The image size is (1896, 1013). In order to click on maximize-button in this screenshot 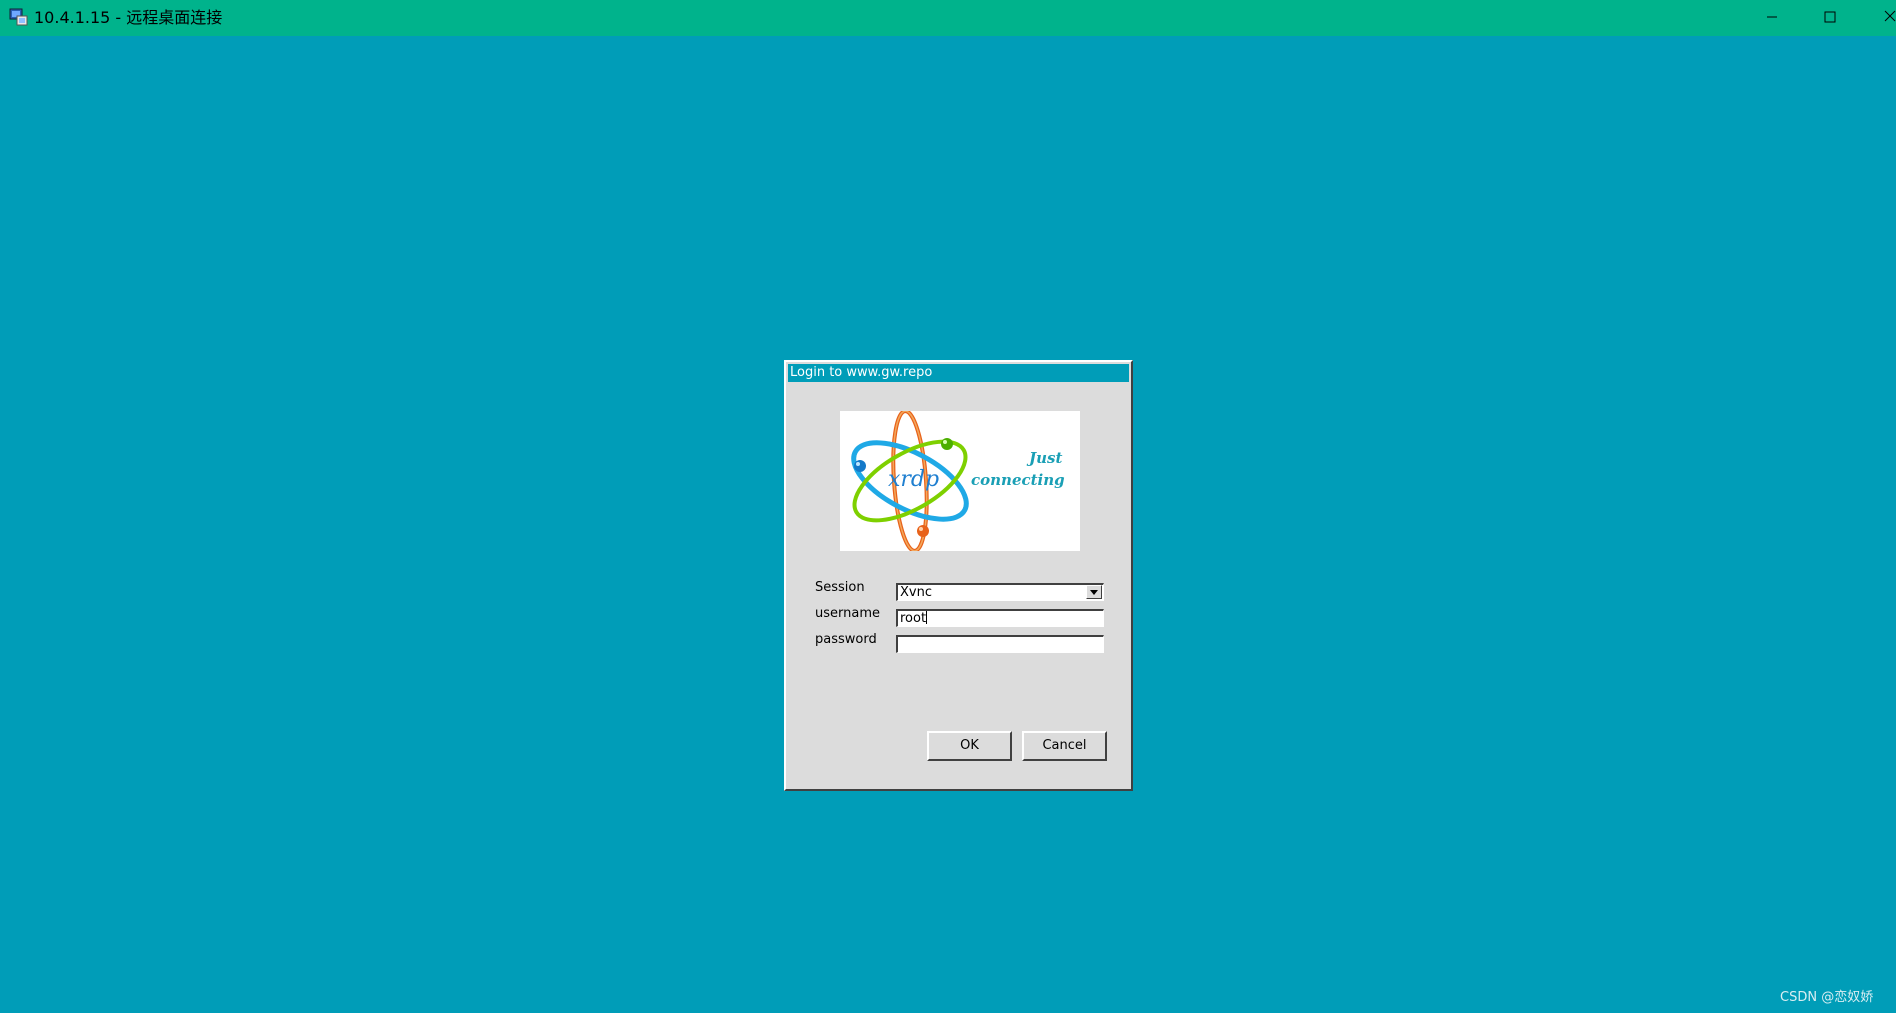, I will do `click(1830, 18)`.